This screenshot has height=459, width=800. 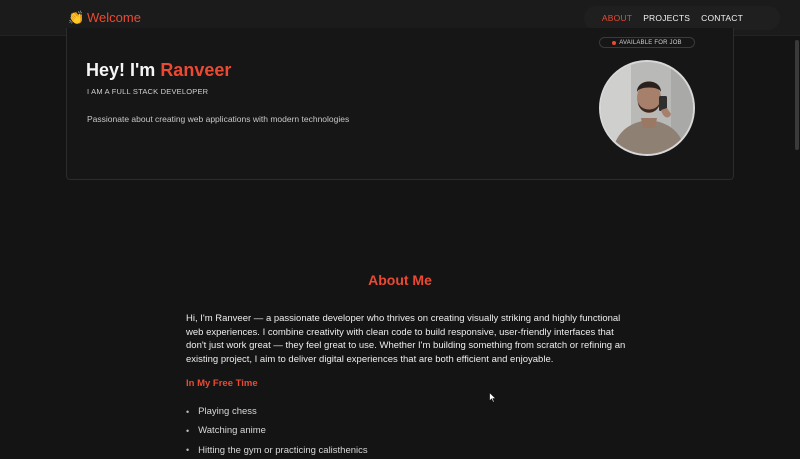 What do you see at coordinates (114, 17) in the screenshot?
I see `brand-label: Welcome` at bounding box center [114, 17].